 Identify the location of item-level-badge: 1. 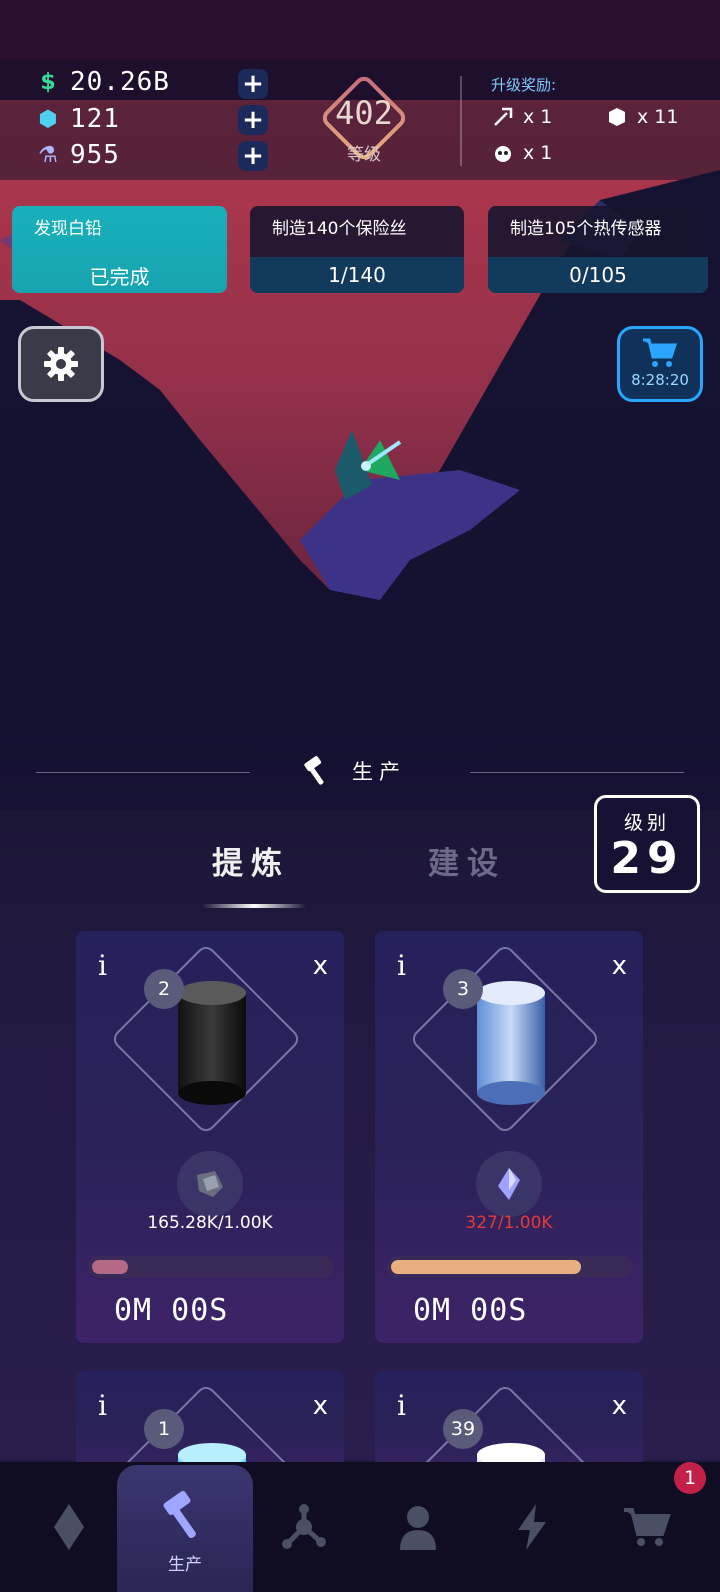
(164, 1429).